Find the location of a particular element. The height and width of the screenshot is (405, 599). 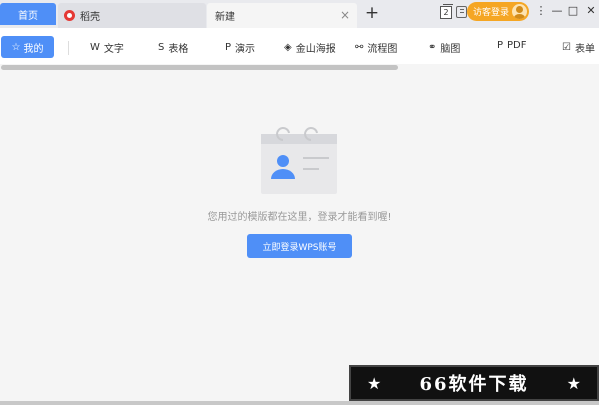

avatar-icon is located at coordinates (519, 11).